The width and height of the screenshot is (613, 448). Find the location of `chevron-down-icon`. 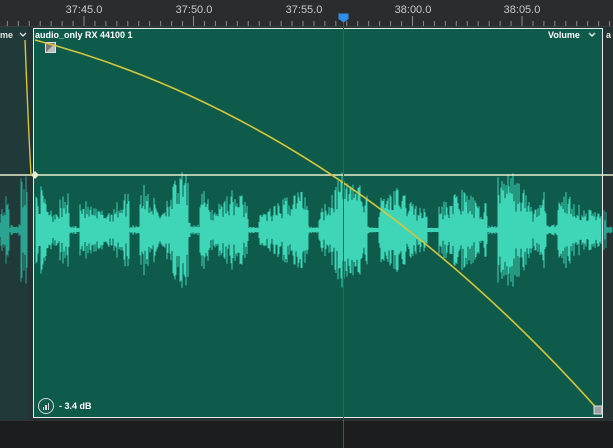

chevron-down-icon is located at coordinates (592, 35).